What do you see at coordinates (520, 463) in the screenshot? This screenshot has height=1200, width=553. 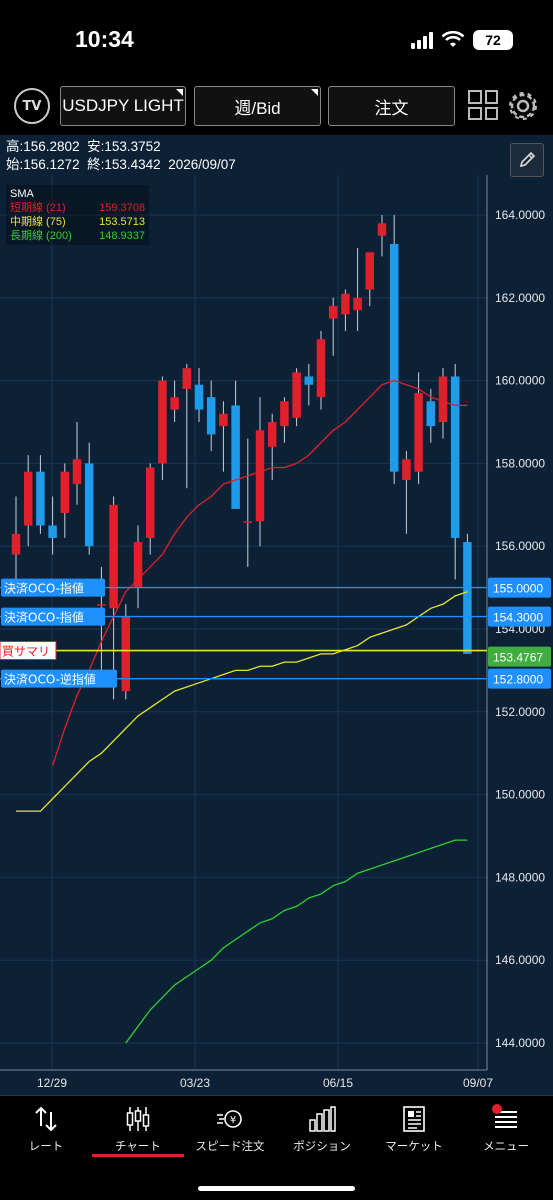 I see `price-tick-label: 158.0000` at bounding box center [520, 463].